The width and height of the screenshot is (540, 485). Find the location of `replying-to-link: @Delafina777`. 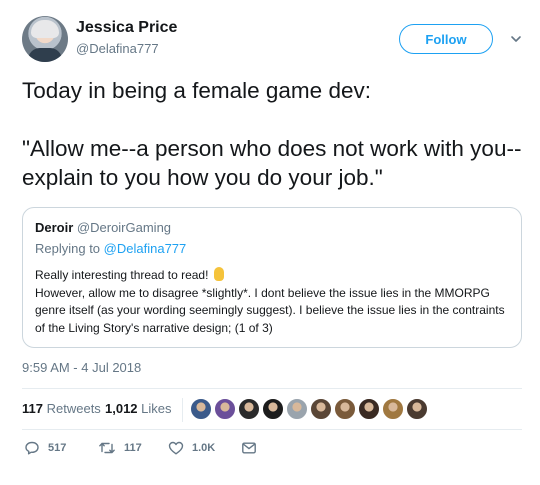

replying-to-link: @Delafina777 is located at coordinates (145, 248).